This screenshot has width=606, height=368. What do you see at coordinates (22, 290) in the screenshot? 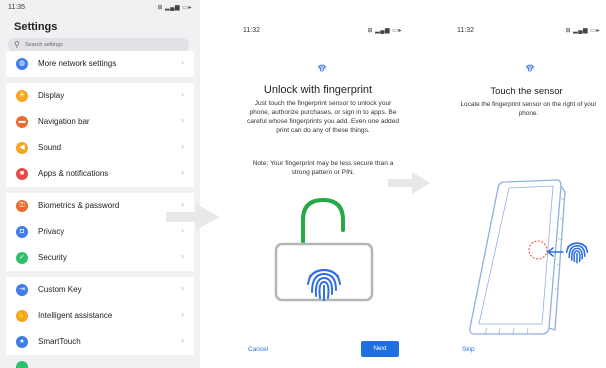
I see `custom-key-icon: ⇥` at bounding box center [22, 290].